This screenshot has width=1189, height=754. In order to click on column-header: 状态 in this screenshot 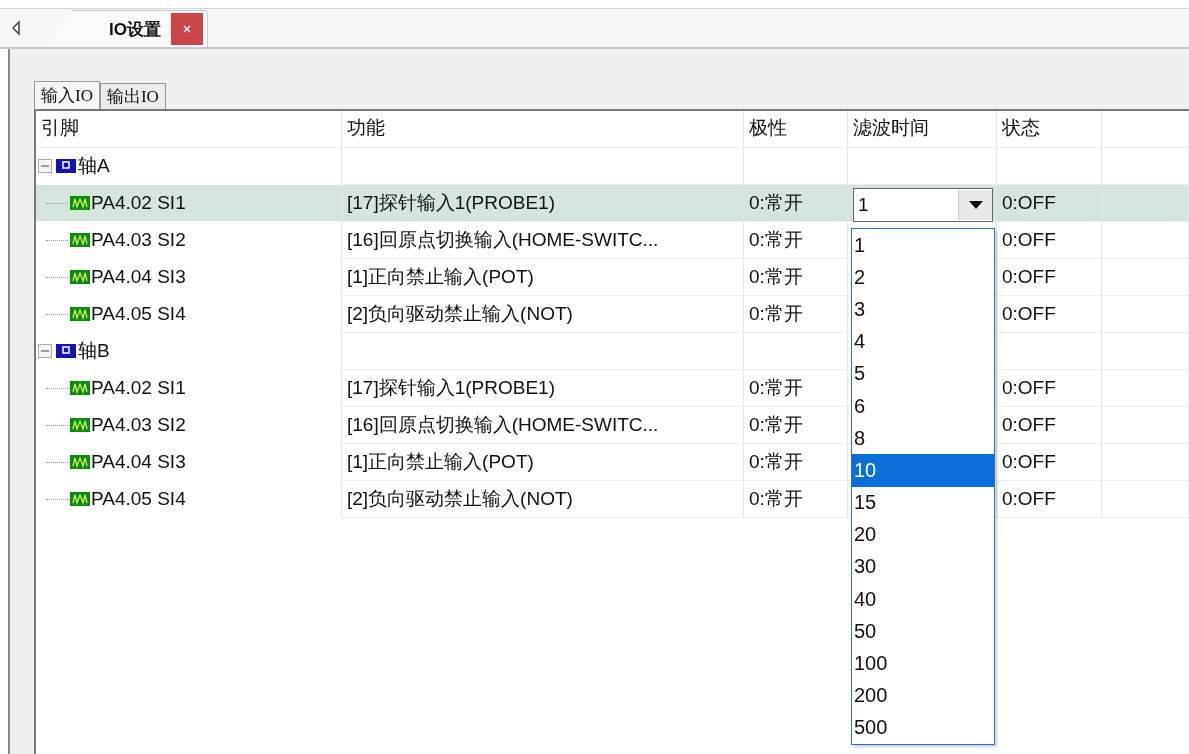, I will do `click(1049, 129)`.